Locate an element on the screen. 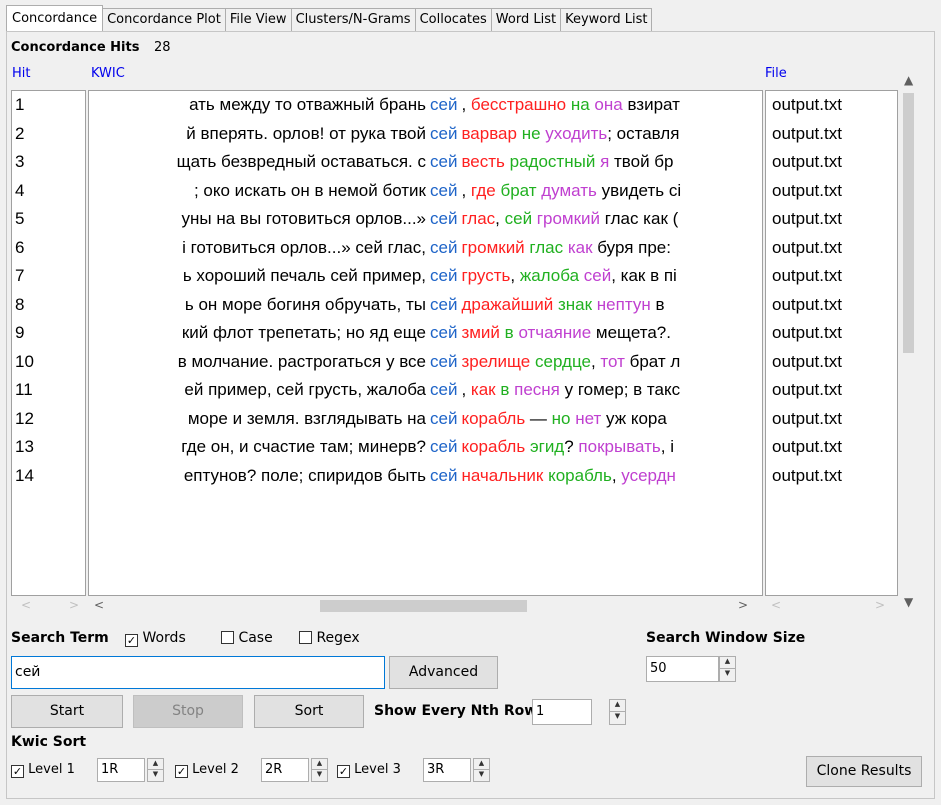 This screenshot has height=805, width=941. level-2-stepper: ▲ ▼ is located at coordinates (319, 770).